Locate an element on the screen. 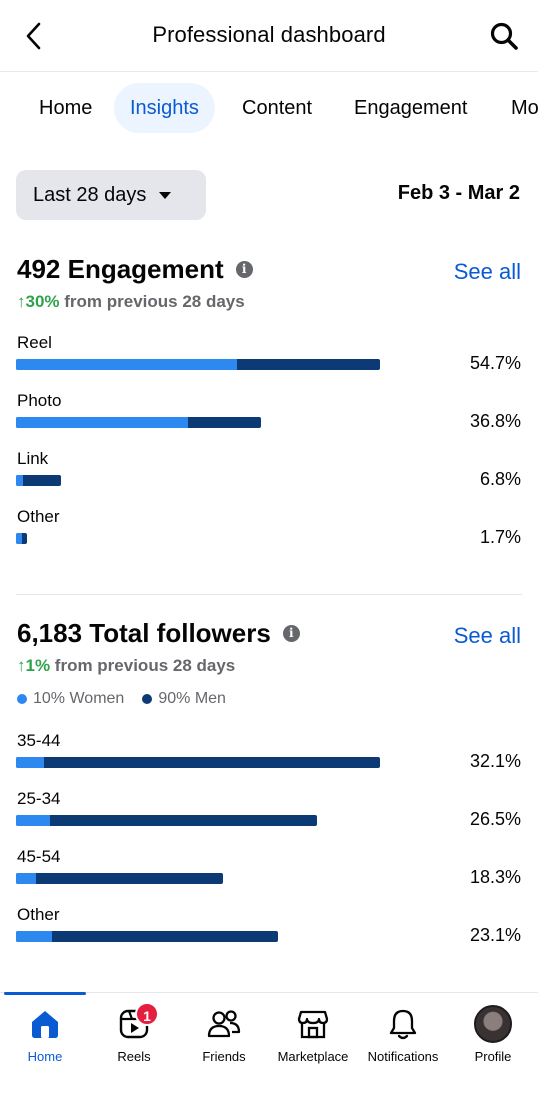 The image size is (538, 1100). followers-trend: ↑1% from previous 28 days is located at coordinates (126, 666).